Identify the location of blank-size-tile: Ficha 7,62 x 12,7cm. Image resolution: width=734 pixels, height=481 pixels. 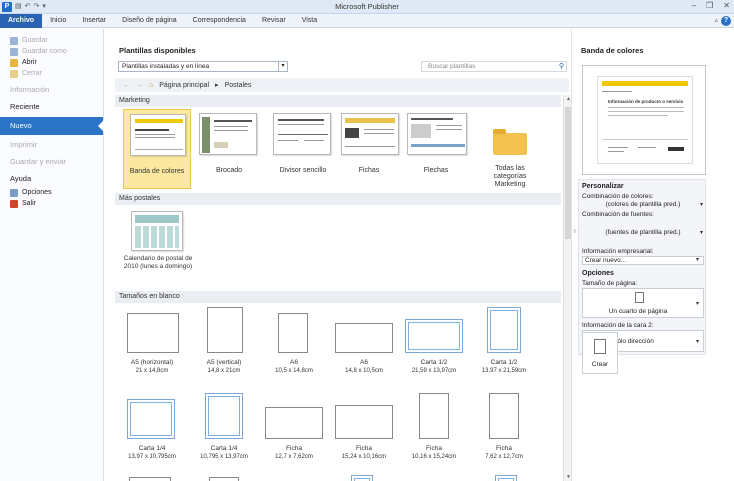
(504, 432).